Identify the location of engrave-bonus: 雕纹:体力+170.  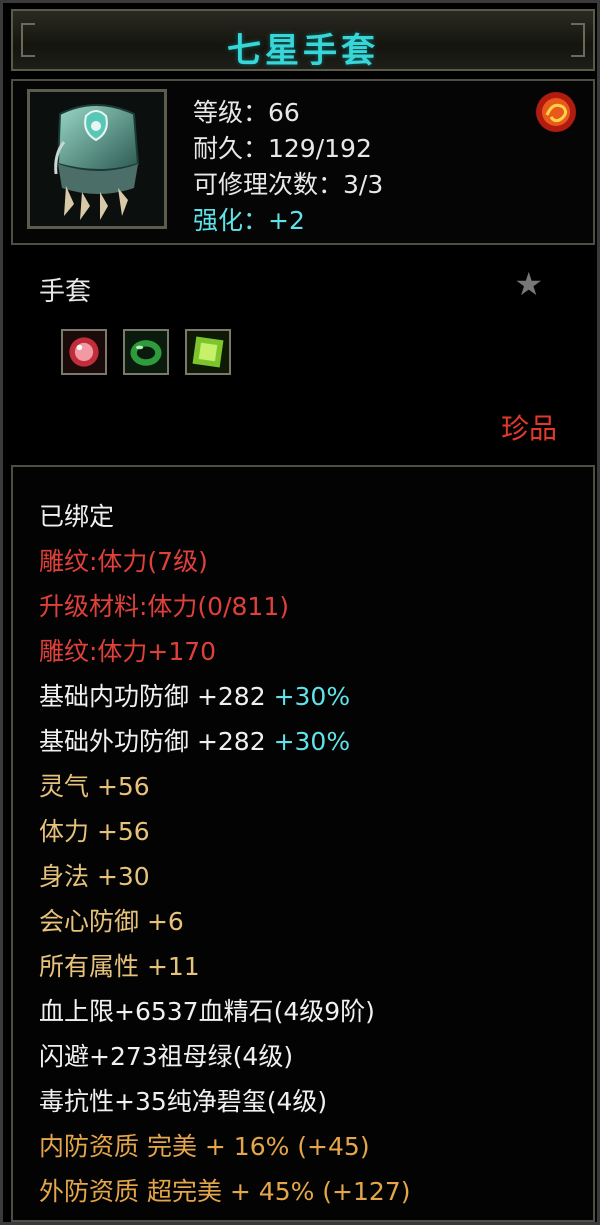
(128, 651).